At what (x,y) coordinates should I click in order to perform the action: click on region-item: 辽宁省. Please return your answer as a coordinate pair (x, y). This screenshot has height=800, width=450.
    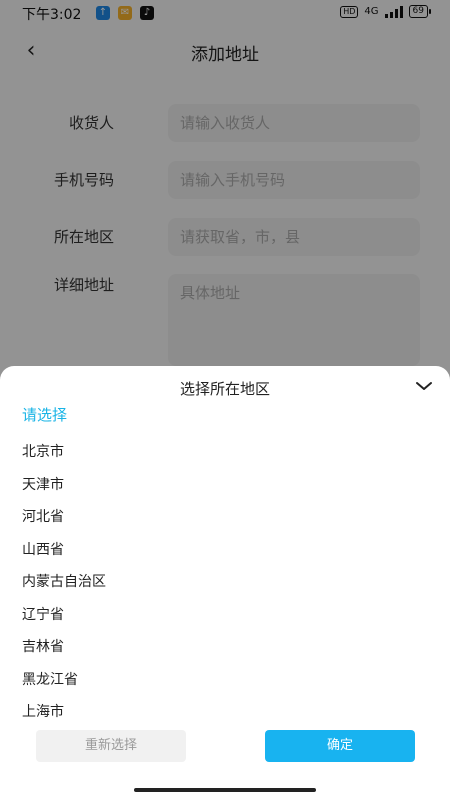
    Looking at the image, I should click on (212, 621).